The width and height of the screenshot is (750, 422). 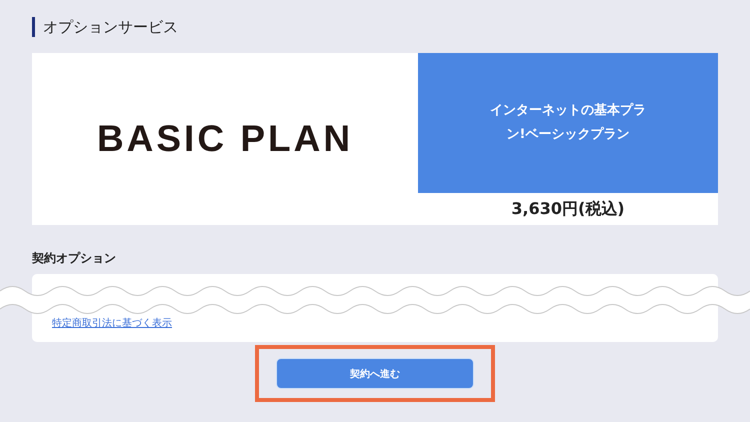 What do you see at coordinates (74, 258) in the screenshot?
I see `options-title: 契約オプション` at bounding box center [74, 258].